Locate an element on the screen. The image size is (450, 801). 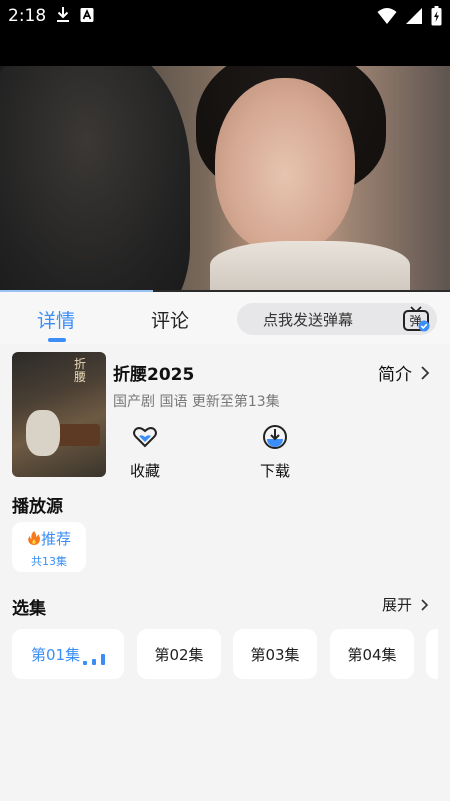
episode-card-04: 第04集 is located at coordinates (372, 654).